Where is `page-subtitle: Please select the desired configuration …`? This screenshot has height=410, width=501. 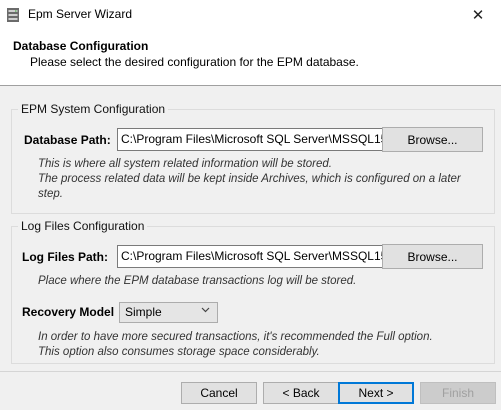 page-subtitle: Please select the desired configuration … is located at coordinates (194, 62).